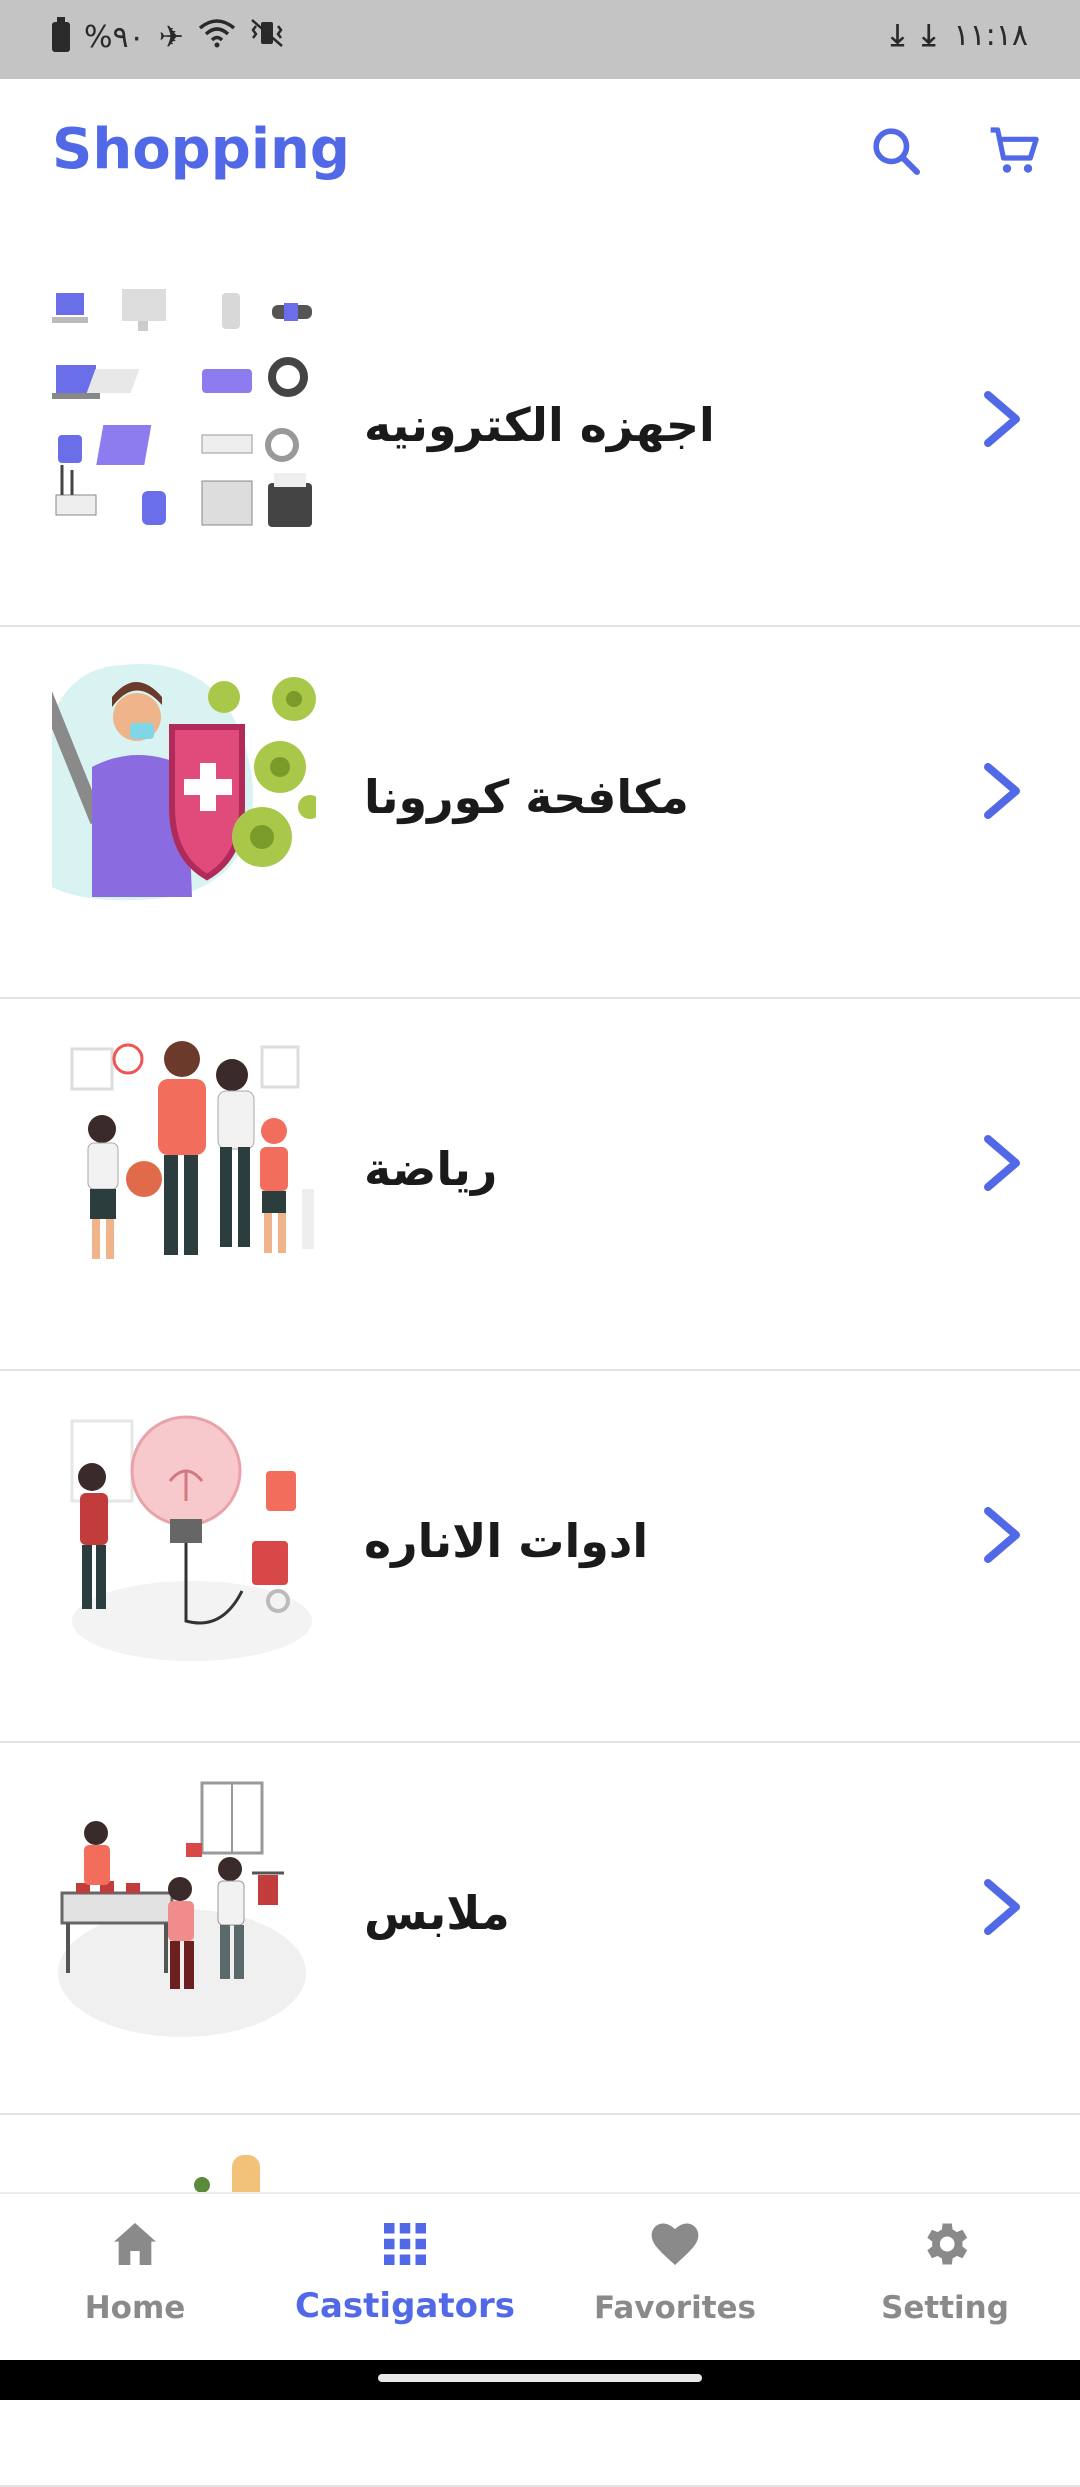 Image resolution: width=1080 pixels, height=2487 pixels. Describe the element at coordinates (405, 2244) in the screenshot. I see `grid-icon` at that location.